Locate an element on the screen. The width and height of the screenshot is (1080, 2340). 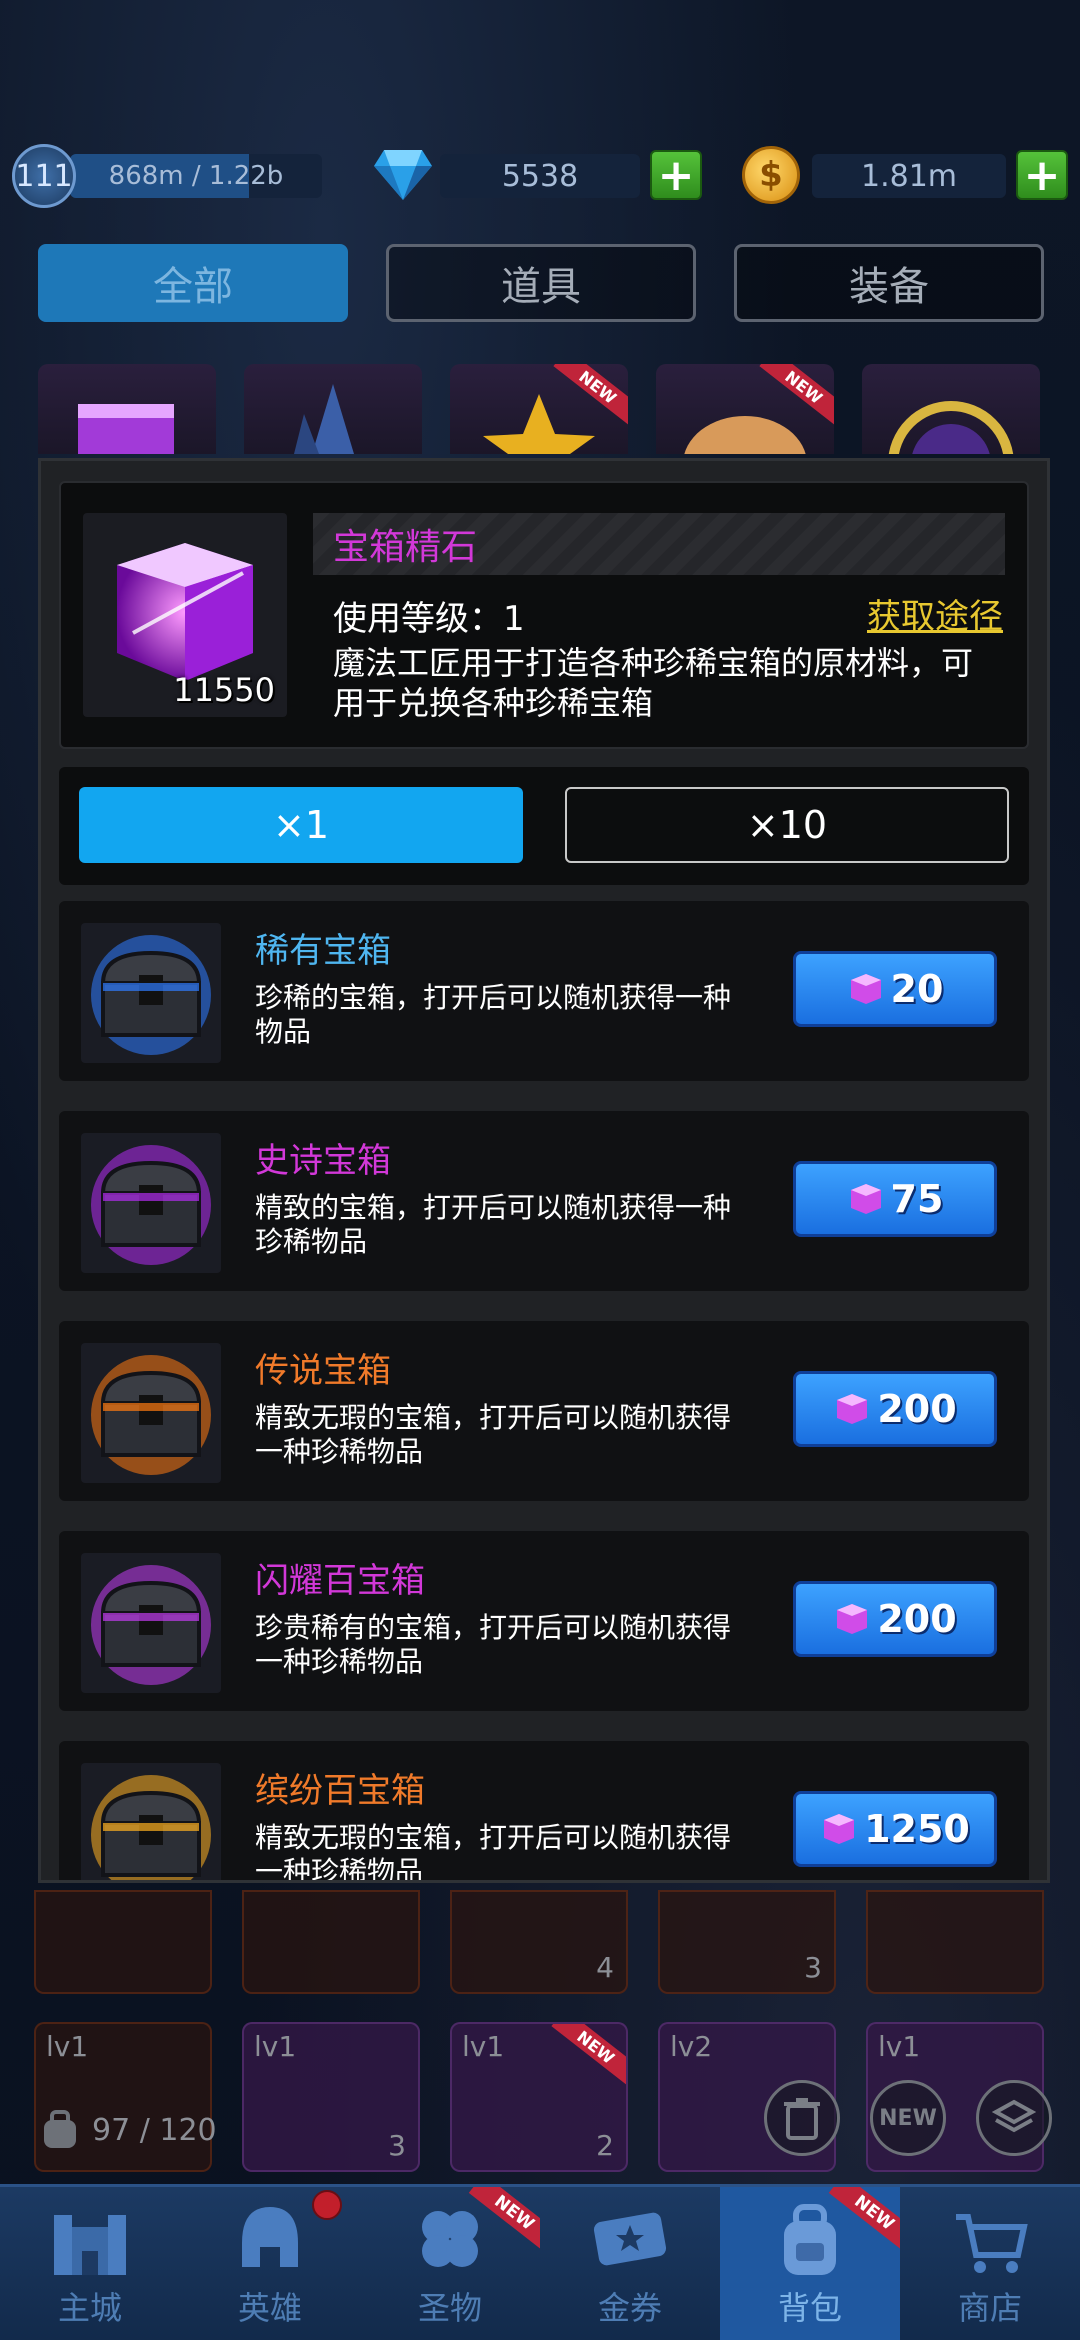
chest-price: 20 is located at coordinates (917, 989).